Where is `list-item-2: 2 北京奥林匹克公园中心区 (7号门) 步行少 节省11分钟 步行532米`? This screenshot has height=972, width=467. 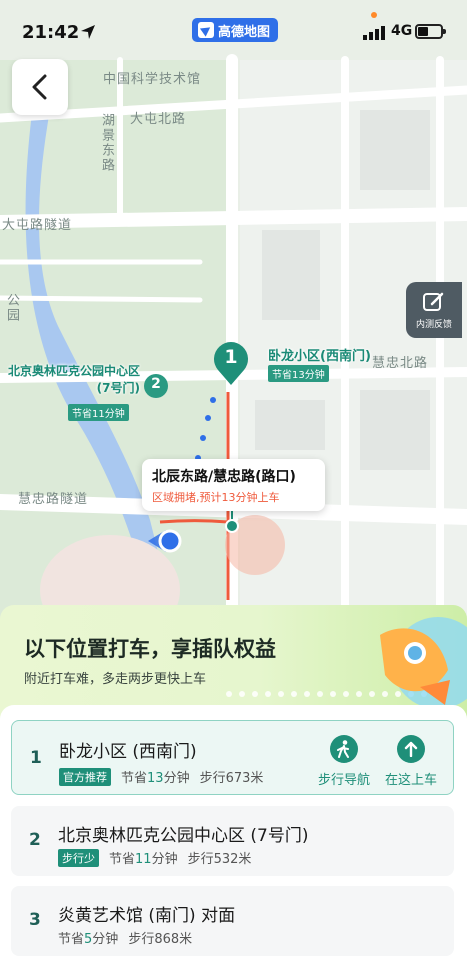 list-item-2: 2 北京奥林匹克公园中心区 (7号门) 步行少 节省11分钟 步行532米 is located at coordinates (232, 841).